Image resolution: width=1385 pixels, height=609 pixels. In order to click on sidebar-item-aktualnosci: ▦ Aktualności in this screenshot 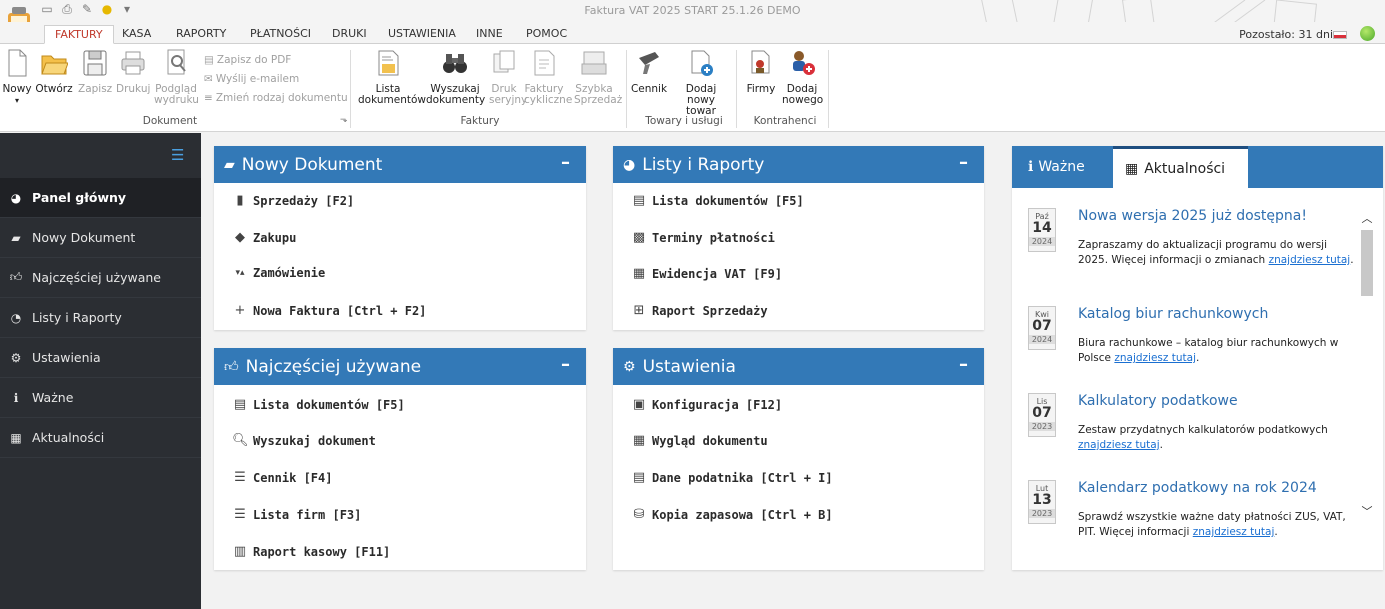, I will do `click(100, 438)`.